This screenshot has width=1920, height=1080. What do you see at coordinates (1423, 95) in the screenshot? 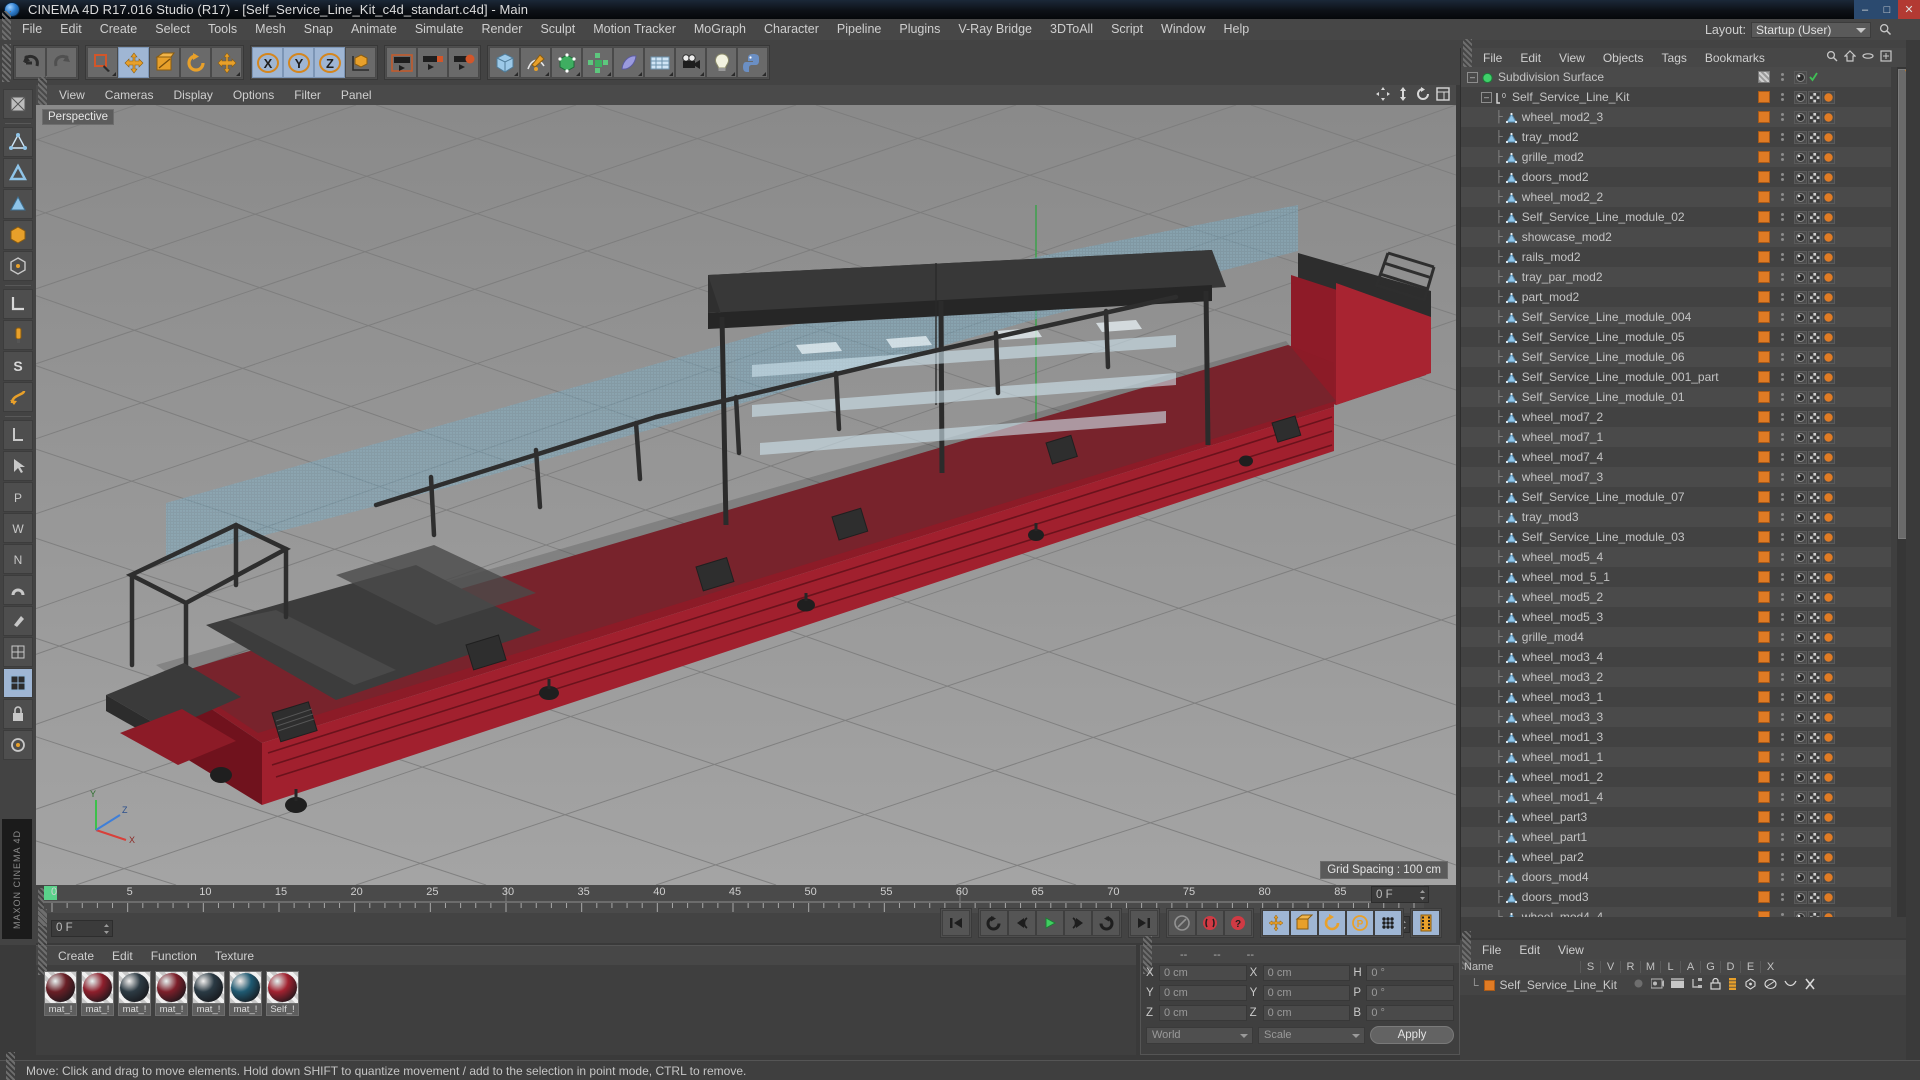
I see `rotate-view-icon` at bounding box center [1423, 95].